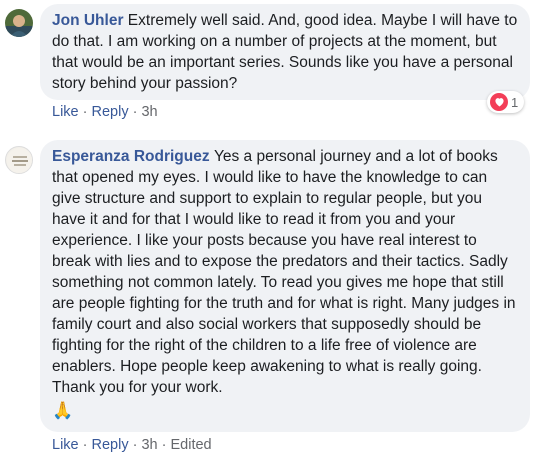  What do you see at coordinates (191, 445) in the screenshot?
I see `edited-label: Edited` at bounding box center [191, 445].